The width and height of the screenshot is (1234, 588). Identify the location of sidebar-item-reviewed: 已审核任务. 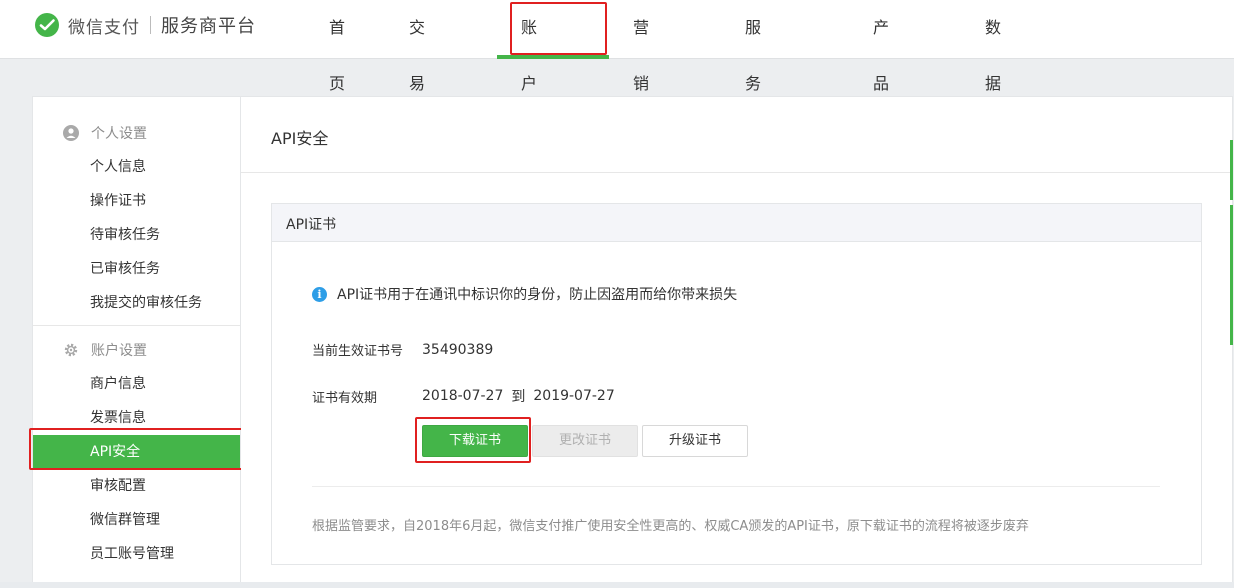
(136, 269).